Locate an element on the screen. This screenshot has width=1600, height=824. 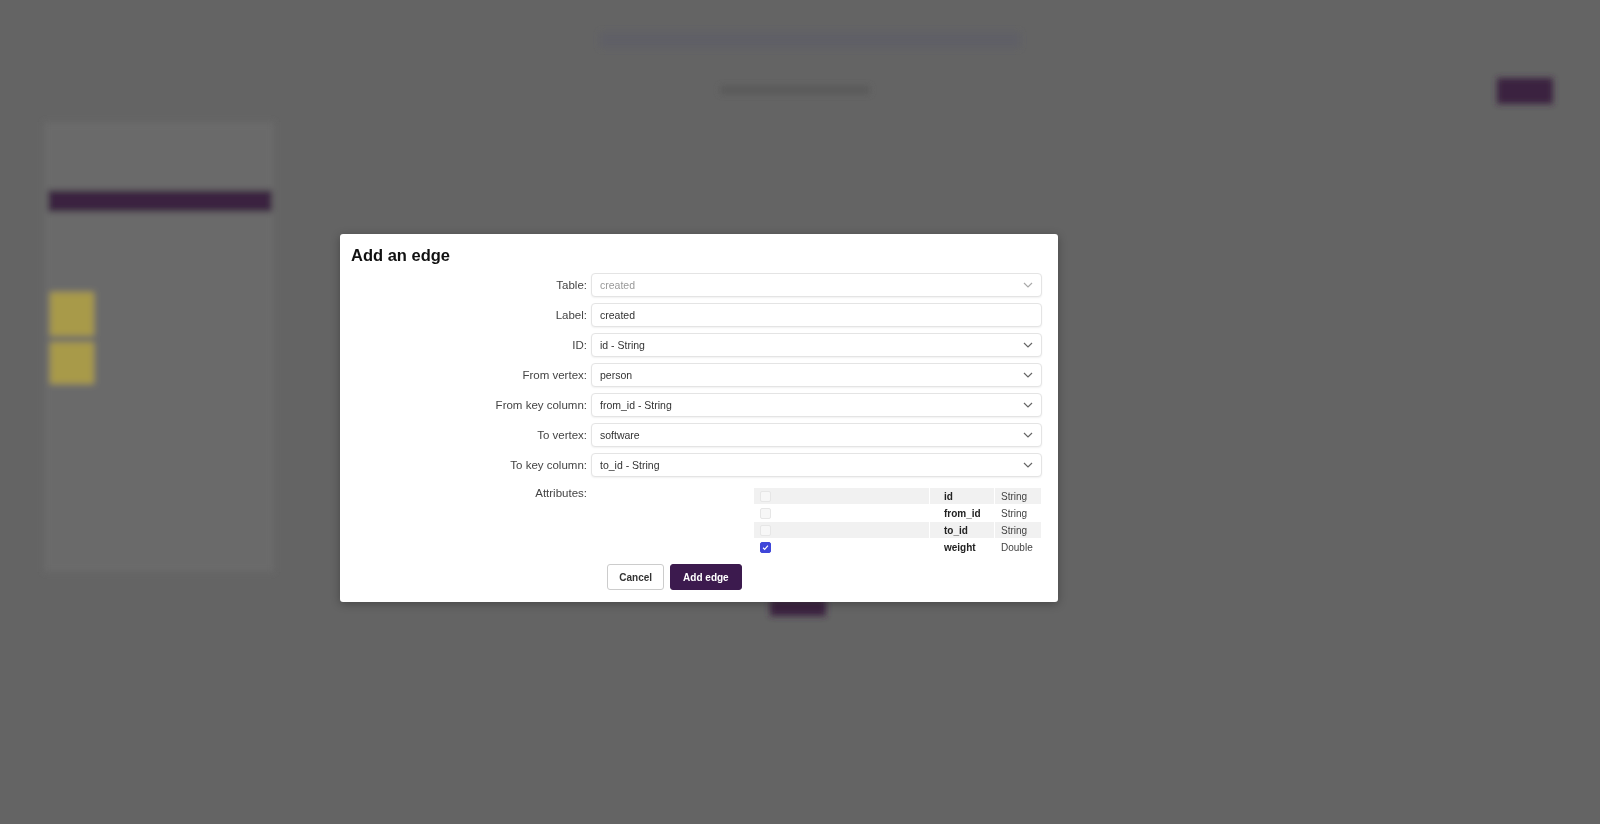
field-label: From key column: is located at coordinates (541, 405).